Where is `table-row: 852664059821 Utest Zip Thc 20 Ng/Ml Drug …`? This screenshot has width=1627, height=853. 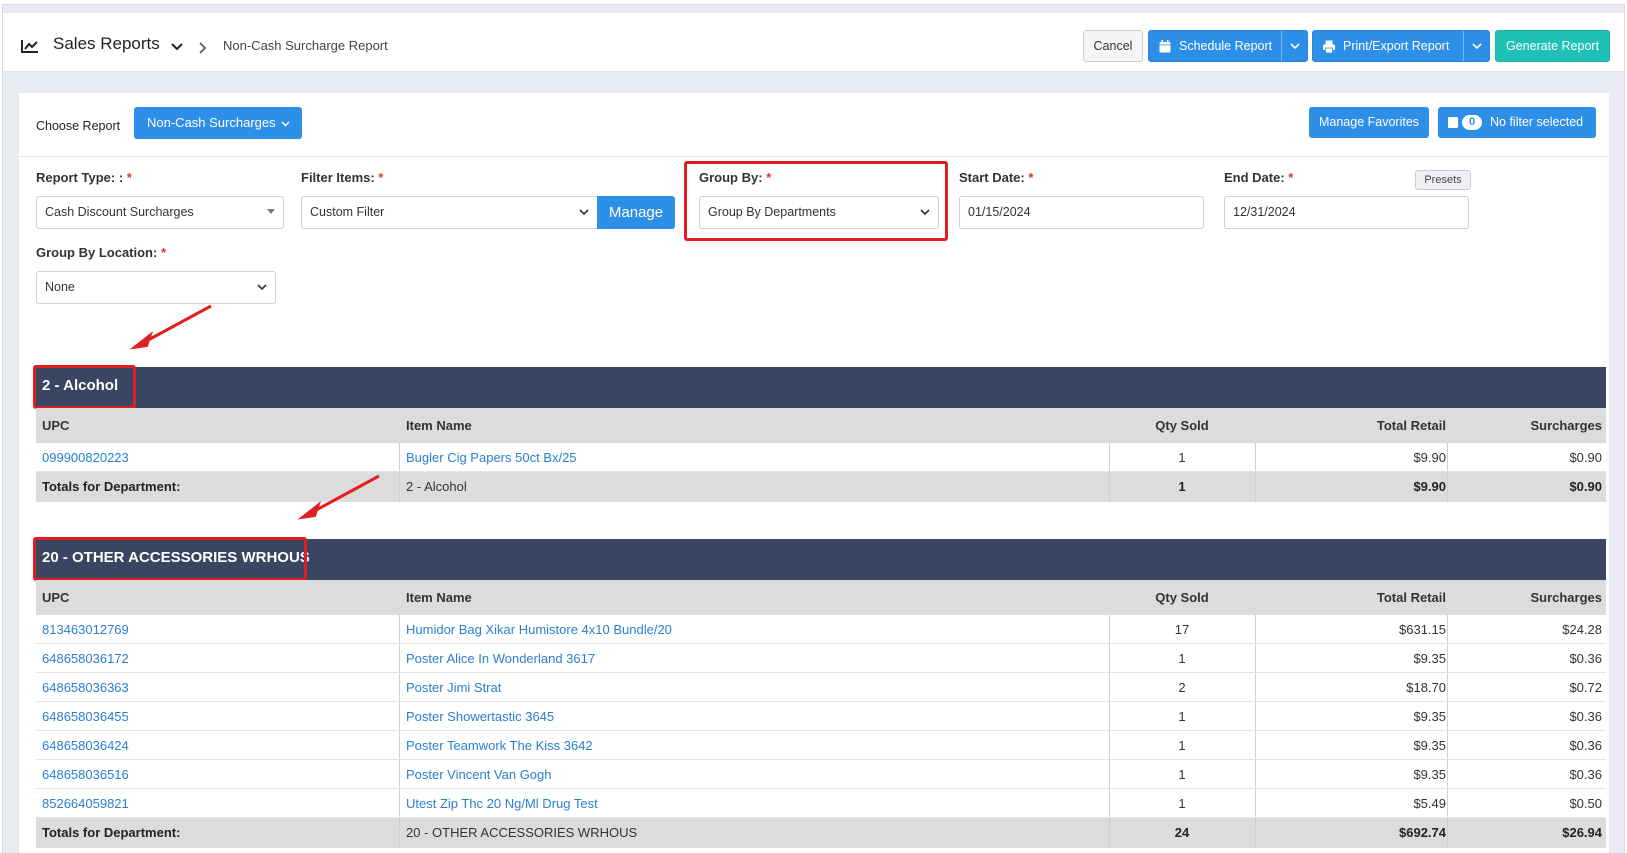 table-row: 852664059821 Utest Zip Thc 20 Ng/Ml Drug … is located at coordinates (821, 803).